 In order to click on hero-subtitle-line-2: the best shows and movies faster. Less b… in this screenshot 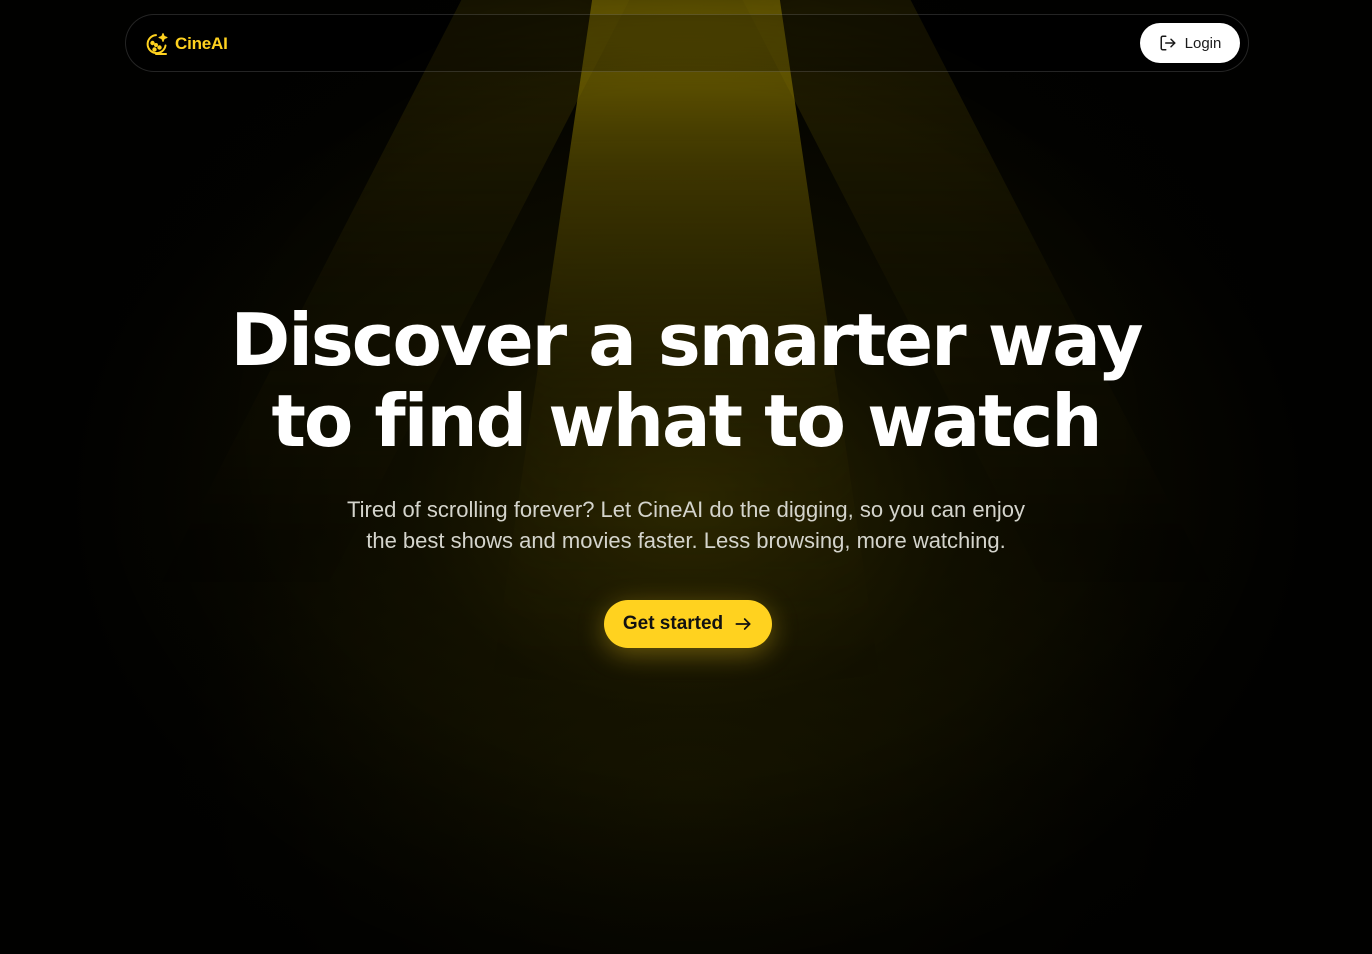, I will do `click(686, 540)`.